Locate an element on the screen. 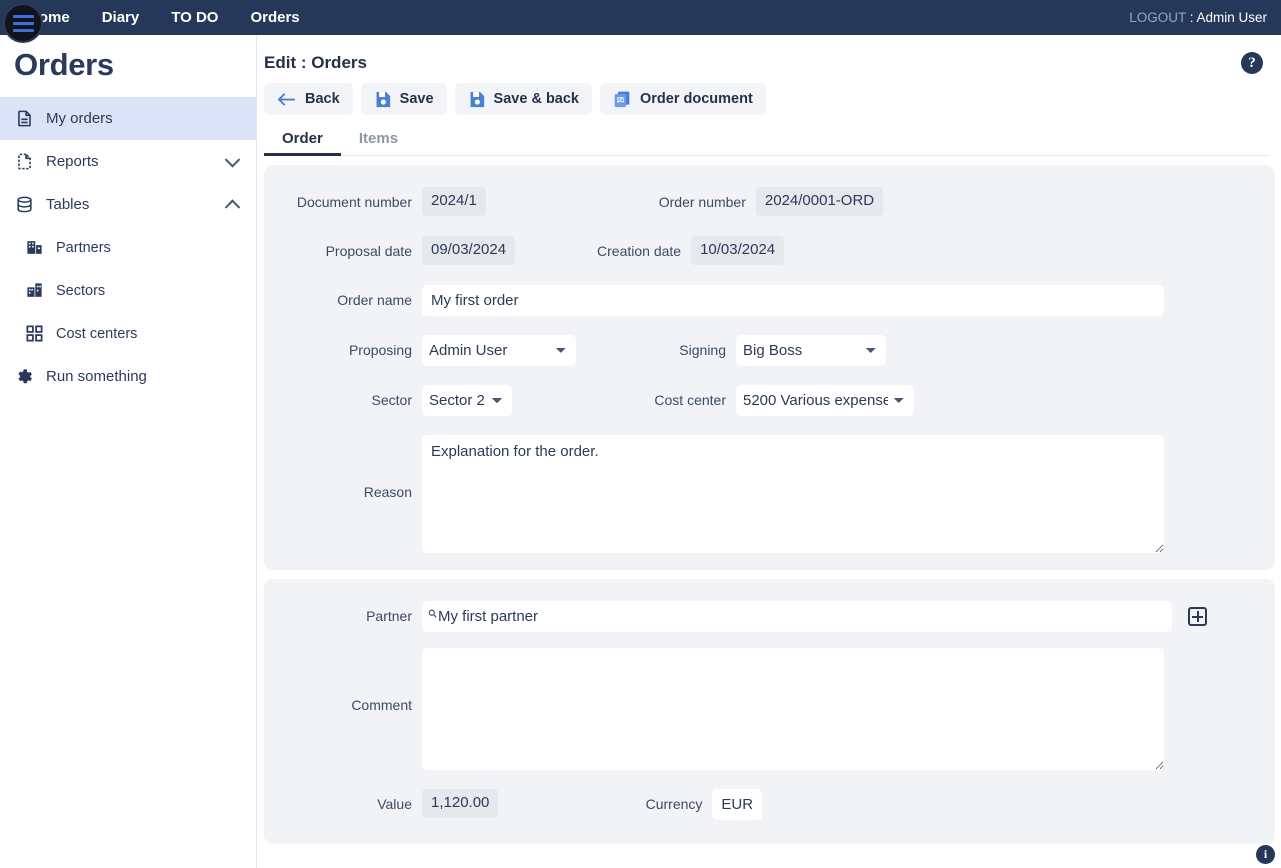 The height and width of the screenshot is (868, 1281). nav-link-diary: Diary is located at coordinates (121, 17).